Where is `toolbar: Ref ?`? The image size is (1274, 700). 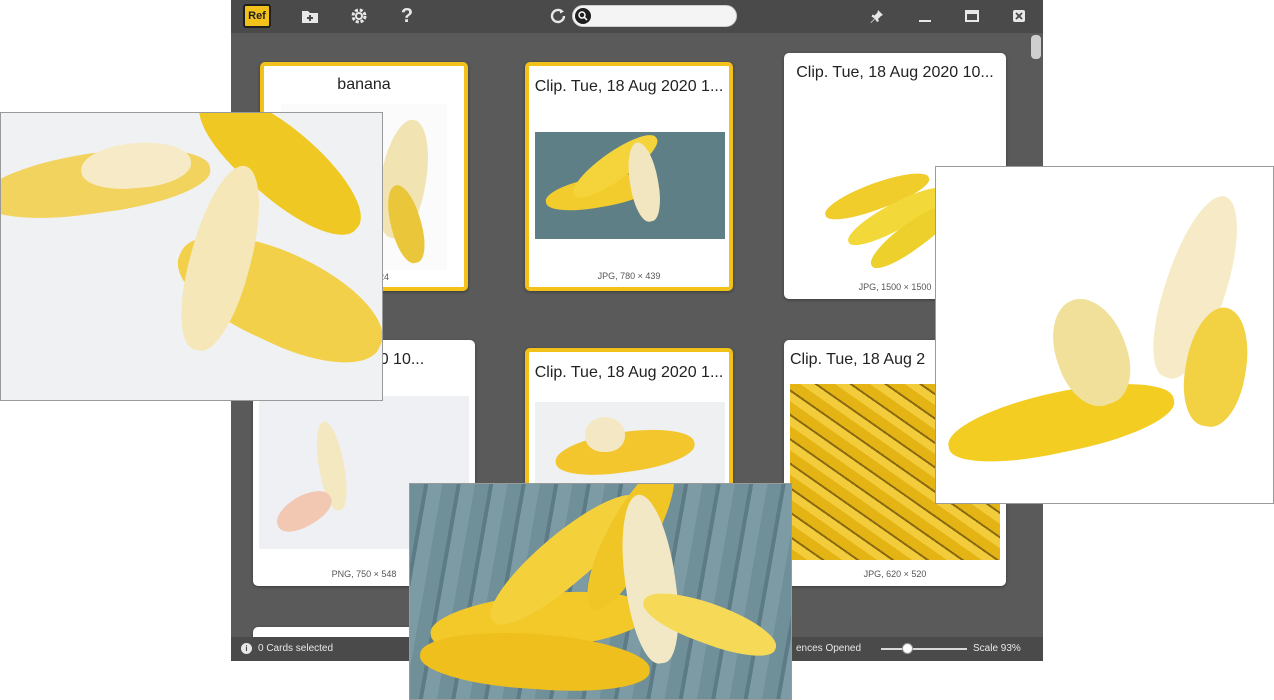
toolbar: Ref ? is located at coordinates (637, 16).